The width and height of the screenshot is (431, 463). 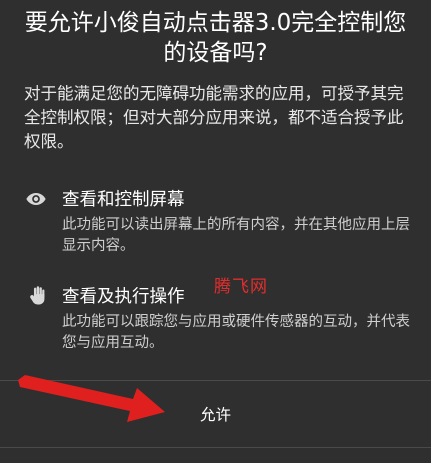 I want to click on watermark-text: 腾飞网, so click(x=241, y=287).